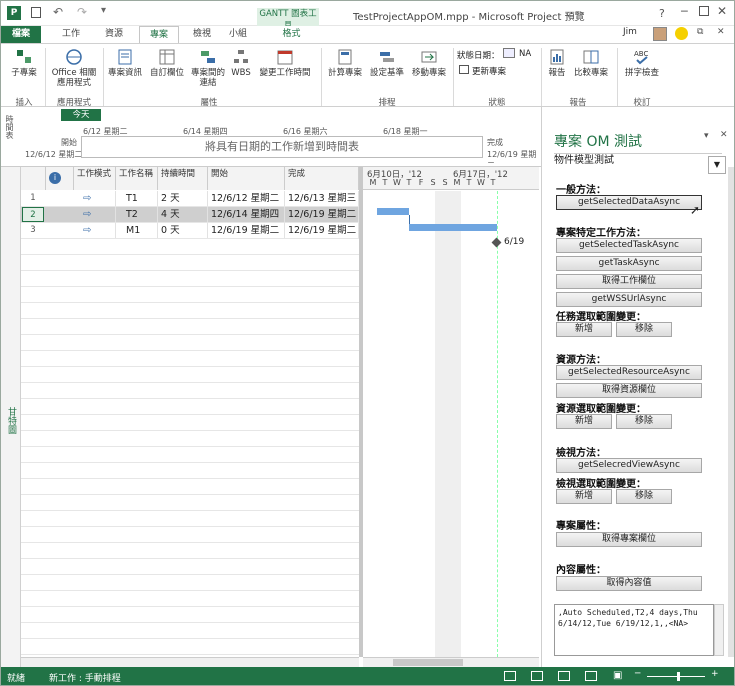 This screenshot has width=735, height=686. I want to click on avatar, so click(660, 34).